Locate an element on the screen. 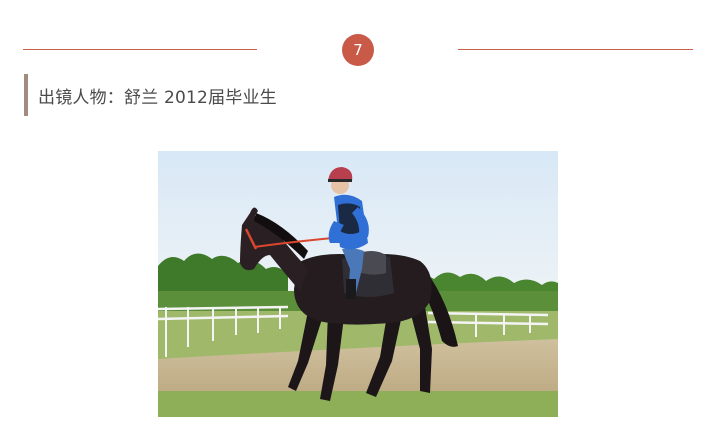 This screenshot has height=441, width=714. header-divider-right is located at coordinates (575, 49).